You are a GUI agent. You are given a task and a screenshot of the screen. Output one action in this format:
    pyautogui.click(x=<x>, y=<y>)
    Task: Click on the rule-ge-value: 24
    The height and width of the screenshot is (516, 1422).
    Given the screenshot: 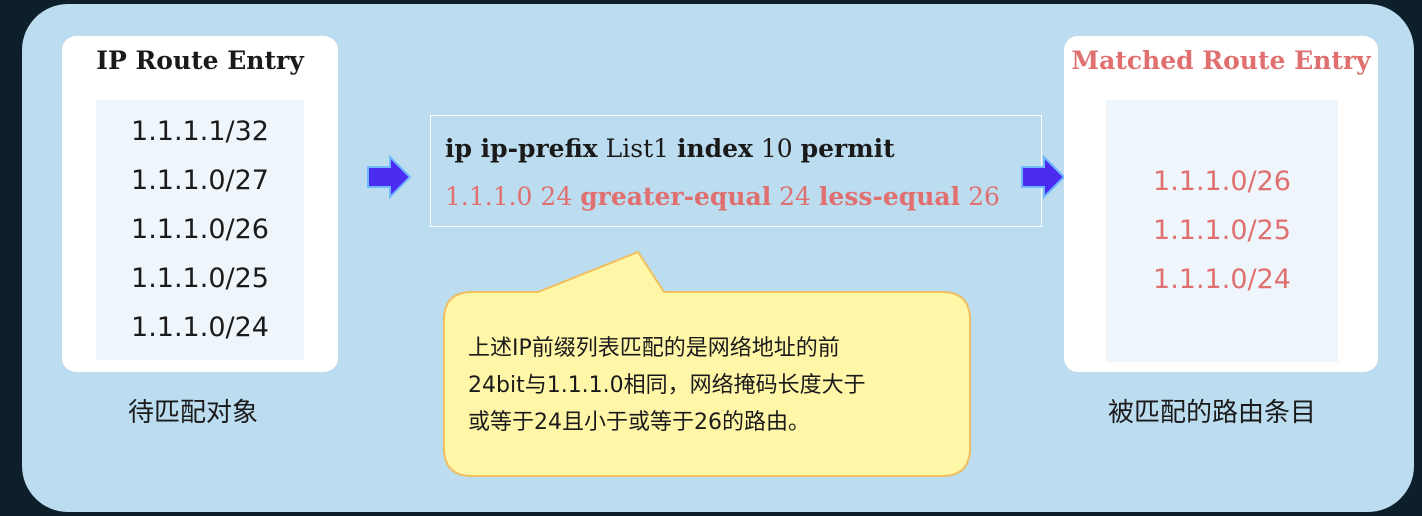 What is the action you would take?
    pyautogui.click(x=795, y=196)
    